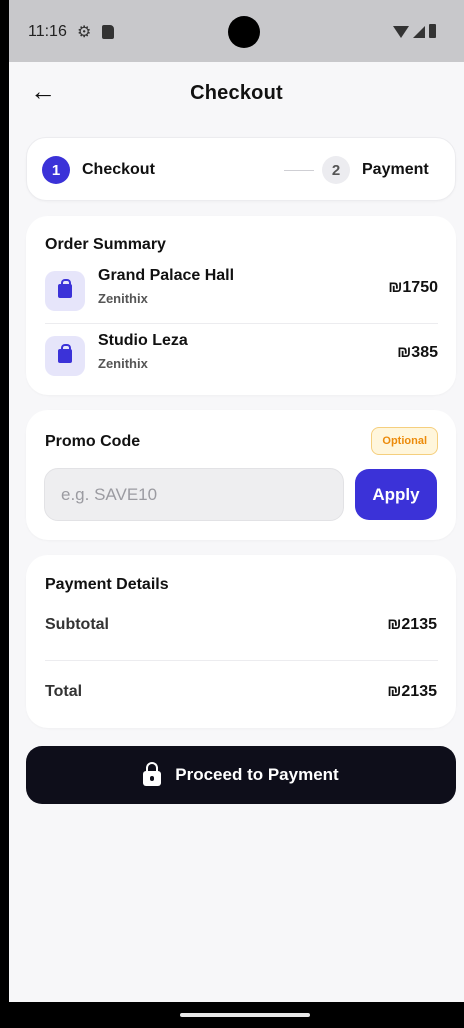 The image size is (464, 1028). I want to click on list-item: Grand Palace Hall Zenithix ₪1750, so click(241, 293).